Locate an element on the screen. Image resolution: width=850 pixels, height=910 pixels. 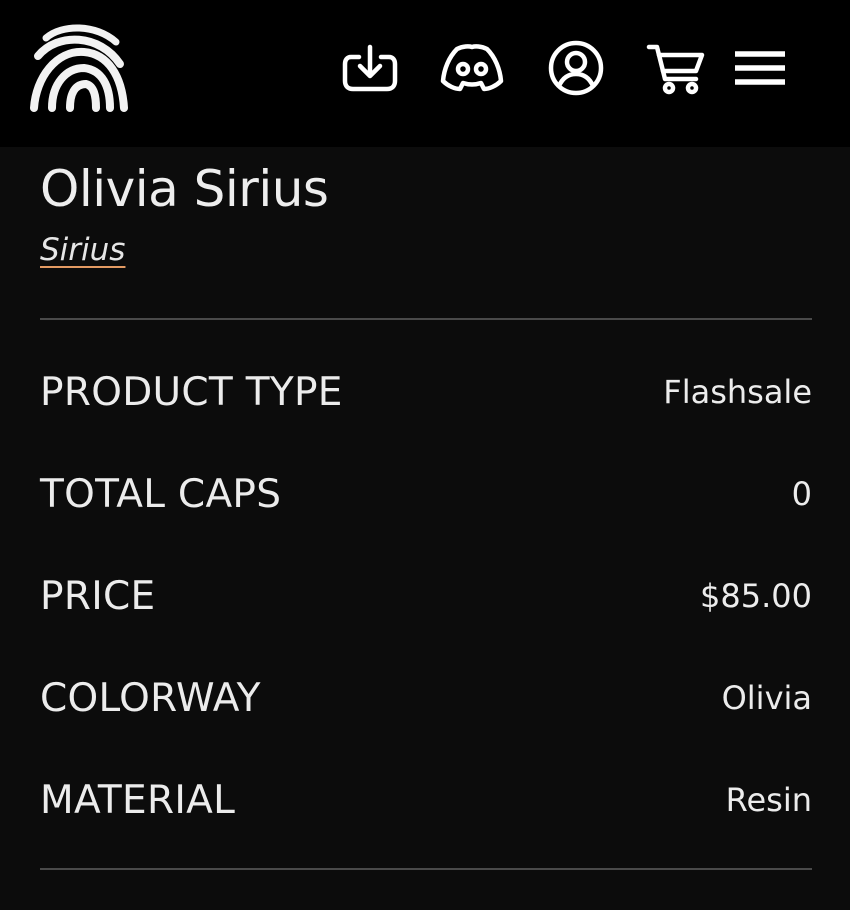
discord-icon is located at coordinates (472, 68).